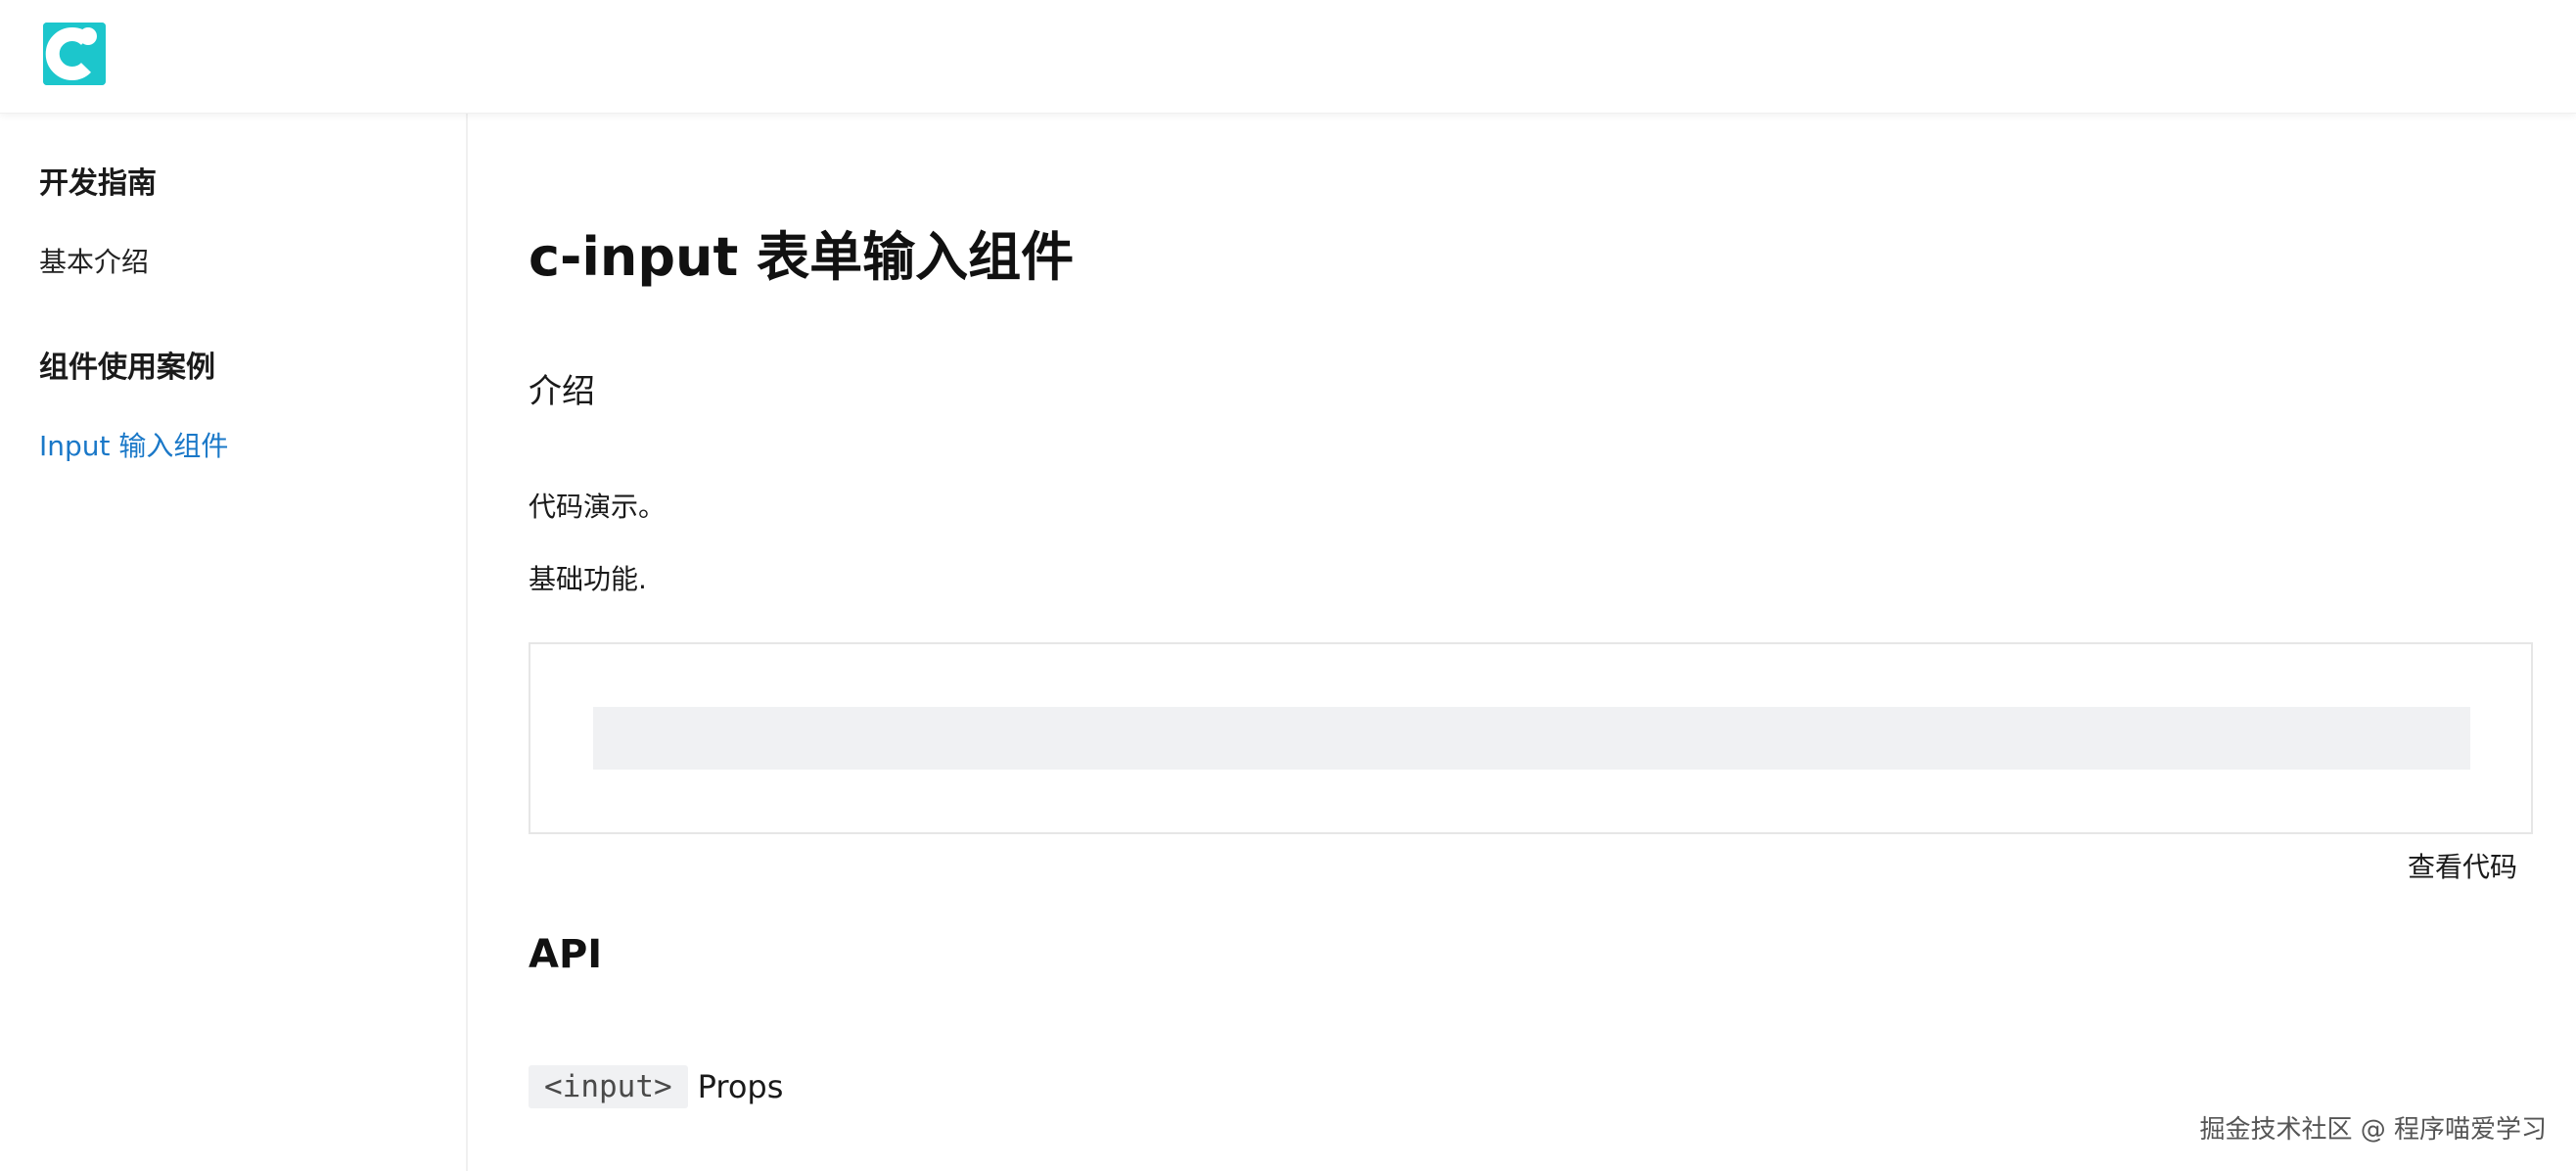 Image resolution: width=2576 pixels, height=1171 pixels. What do you see at coordinates (608, 1086) in the screenshot?
I see `input-code-tag: <input>` at bounding box center [608, 1086].